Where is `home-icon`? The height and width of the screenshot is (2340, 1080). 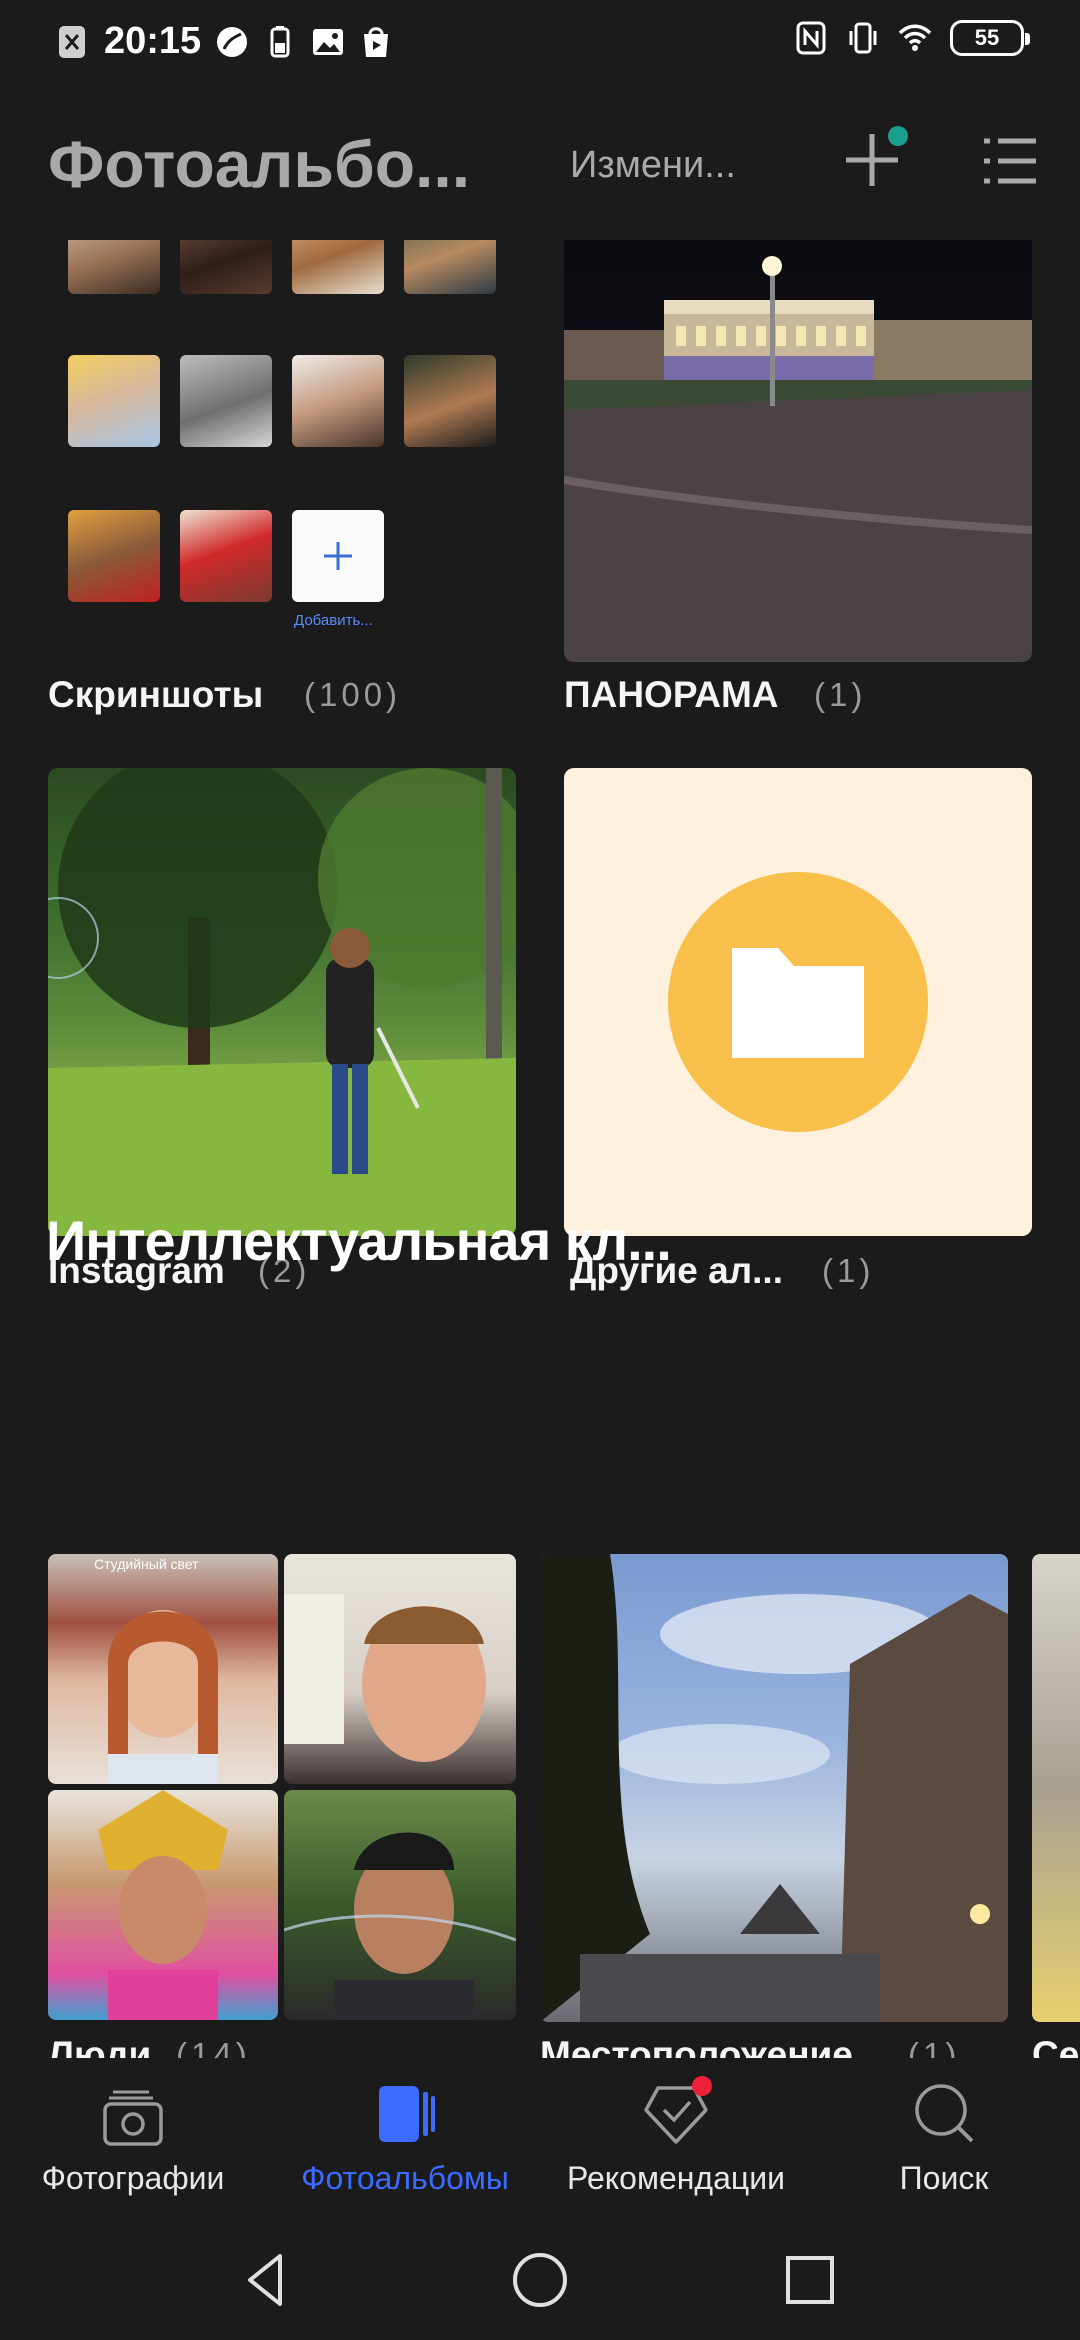 home-icon is located at coordinates (540, 2280).